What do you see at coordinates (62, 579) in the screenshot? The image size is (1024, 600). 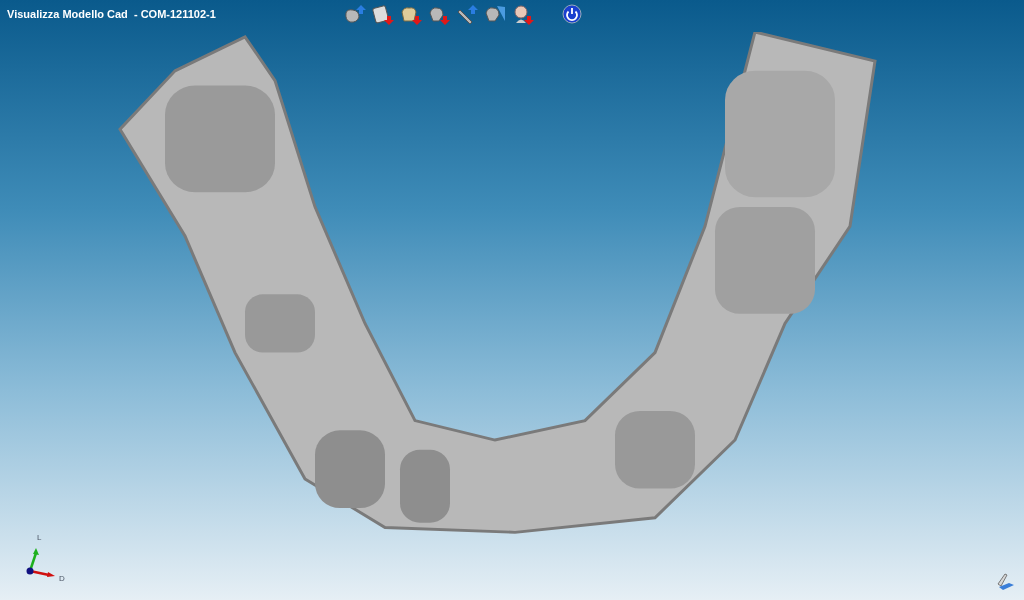 I see `axis-label: D` at bounding box center [62, 579].